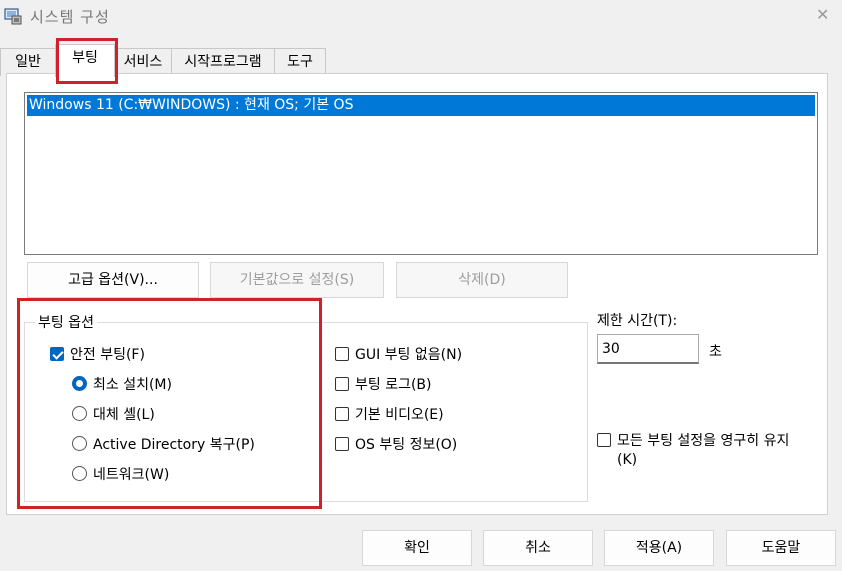 Image resolution: width=842 pixels, height=571 pixels. What do you see at coordinates (406, 445) in the screenshot?
I see `os-boot-info-label: OS 부팅 정보(O)` at bounding box center [406, 445].